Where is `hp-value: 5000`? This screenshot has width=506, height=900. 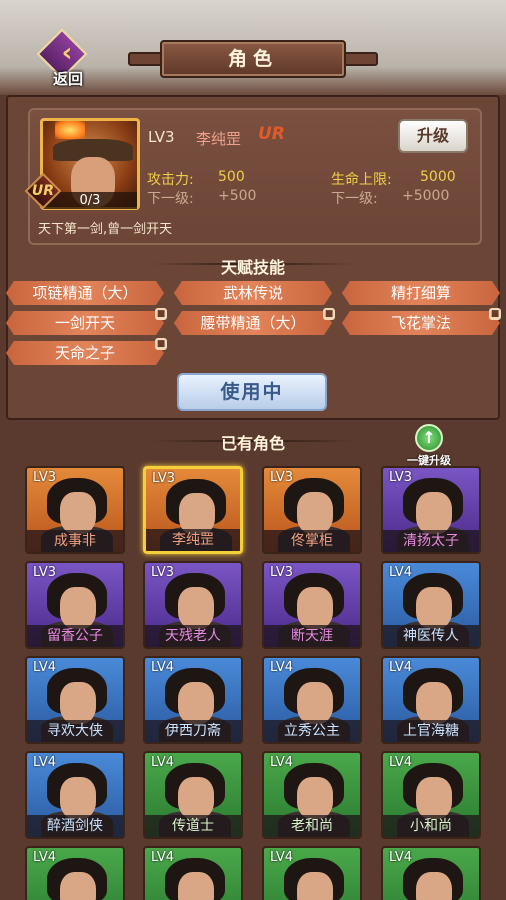
hp-value: 5000 is located at coordinates (438, 177).